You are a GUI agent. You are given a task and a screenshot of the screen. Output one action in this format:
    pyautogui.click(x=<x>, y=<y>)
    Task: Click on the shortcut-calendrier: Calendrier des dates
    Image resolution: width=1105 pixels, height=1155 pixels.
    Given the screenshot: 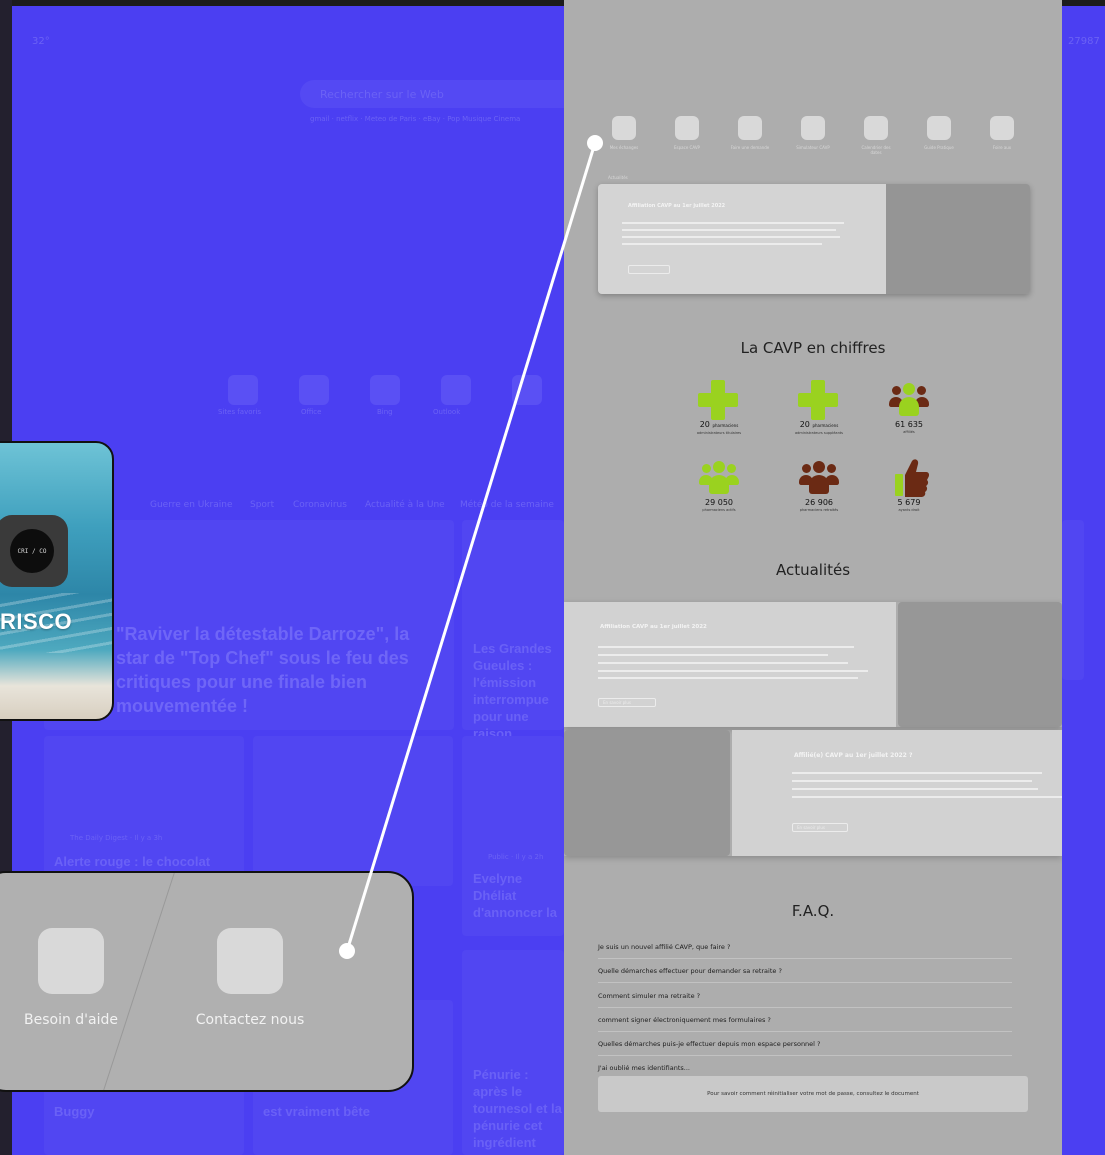 What is the action you would take?
    pyautogui.click(x=876, y=135)
    